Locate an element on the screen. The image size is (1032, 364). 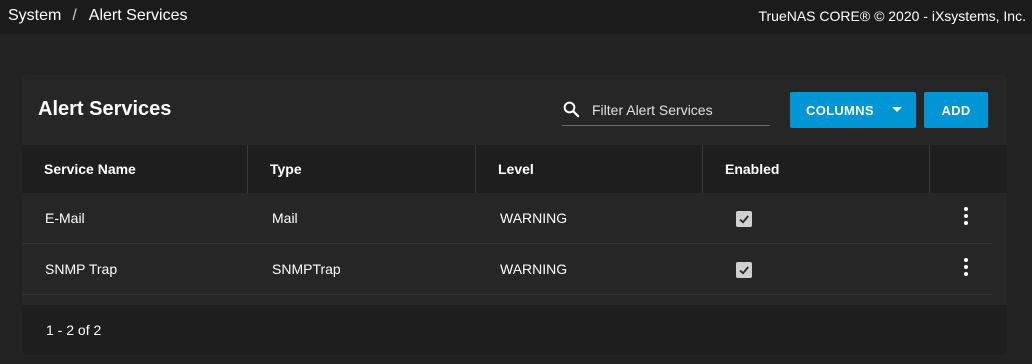
breadcrumb-item-alert-services: Alert Services is located at coordinates (138, 15).